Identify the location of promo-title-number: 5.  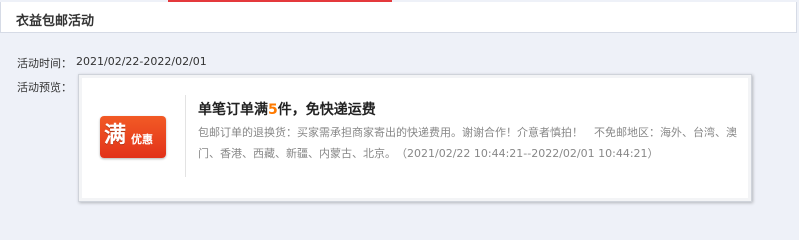
(273, 110).